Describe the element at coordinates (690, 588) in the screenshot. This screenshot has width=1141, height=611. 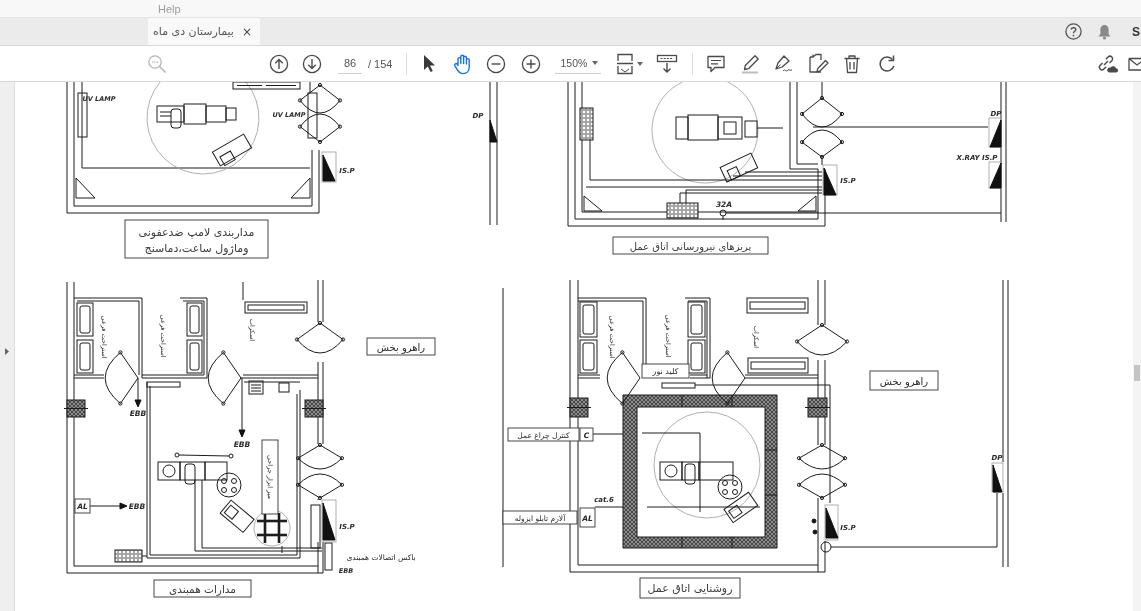
I see `plan-caption: روشنایی اتاق عمل` at that location.